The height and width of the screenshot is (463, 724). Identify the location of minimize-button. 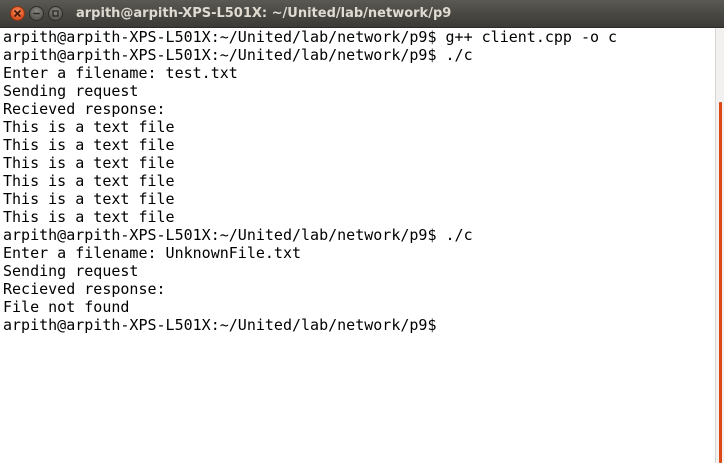
(36, 13).